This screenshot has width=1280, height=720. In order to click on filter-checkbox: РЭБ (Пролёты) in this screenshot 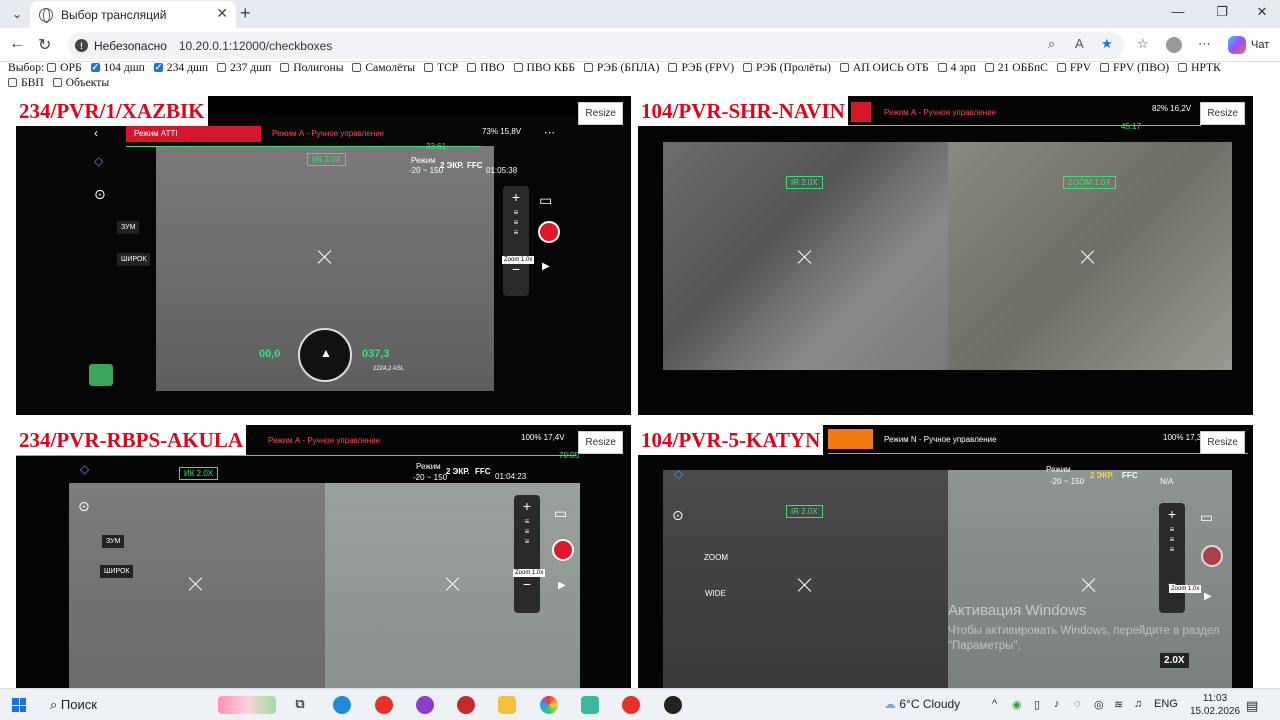, I will do `click(787, 67)`.